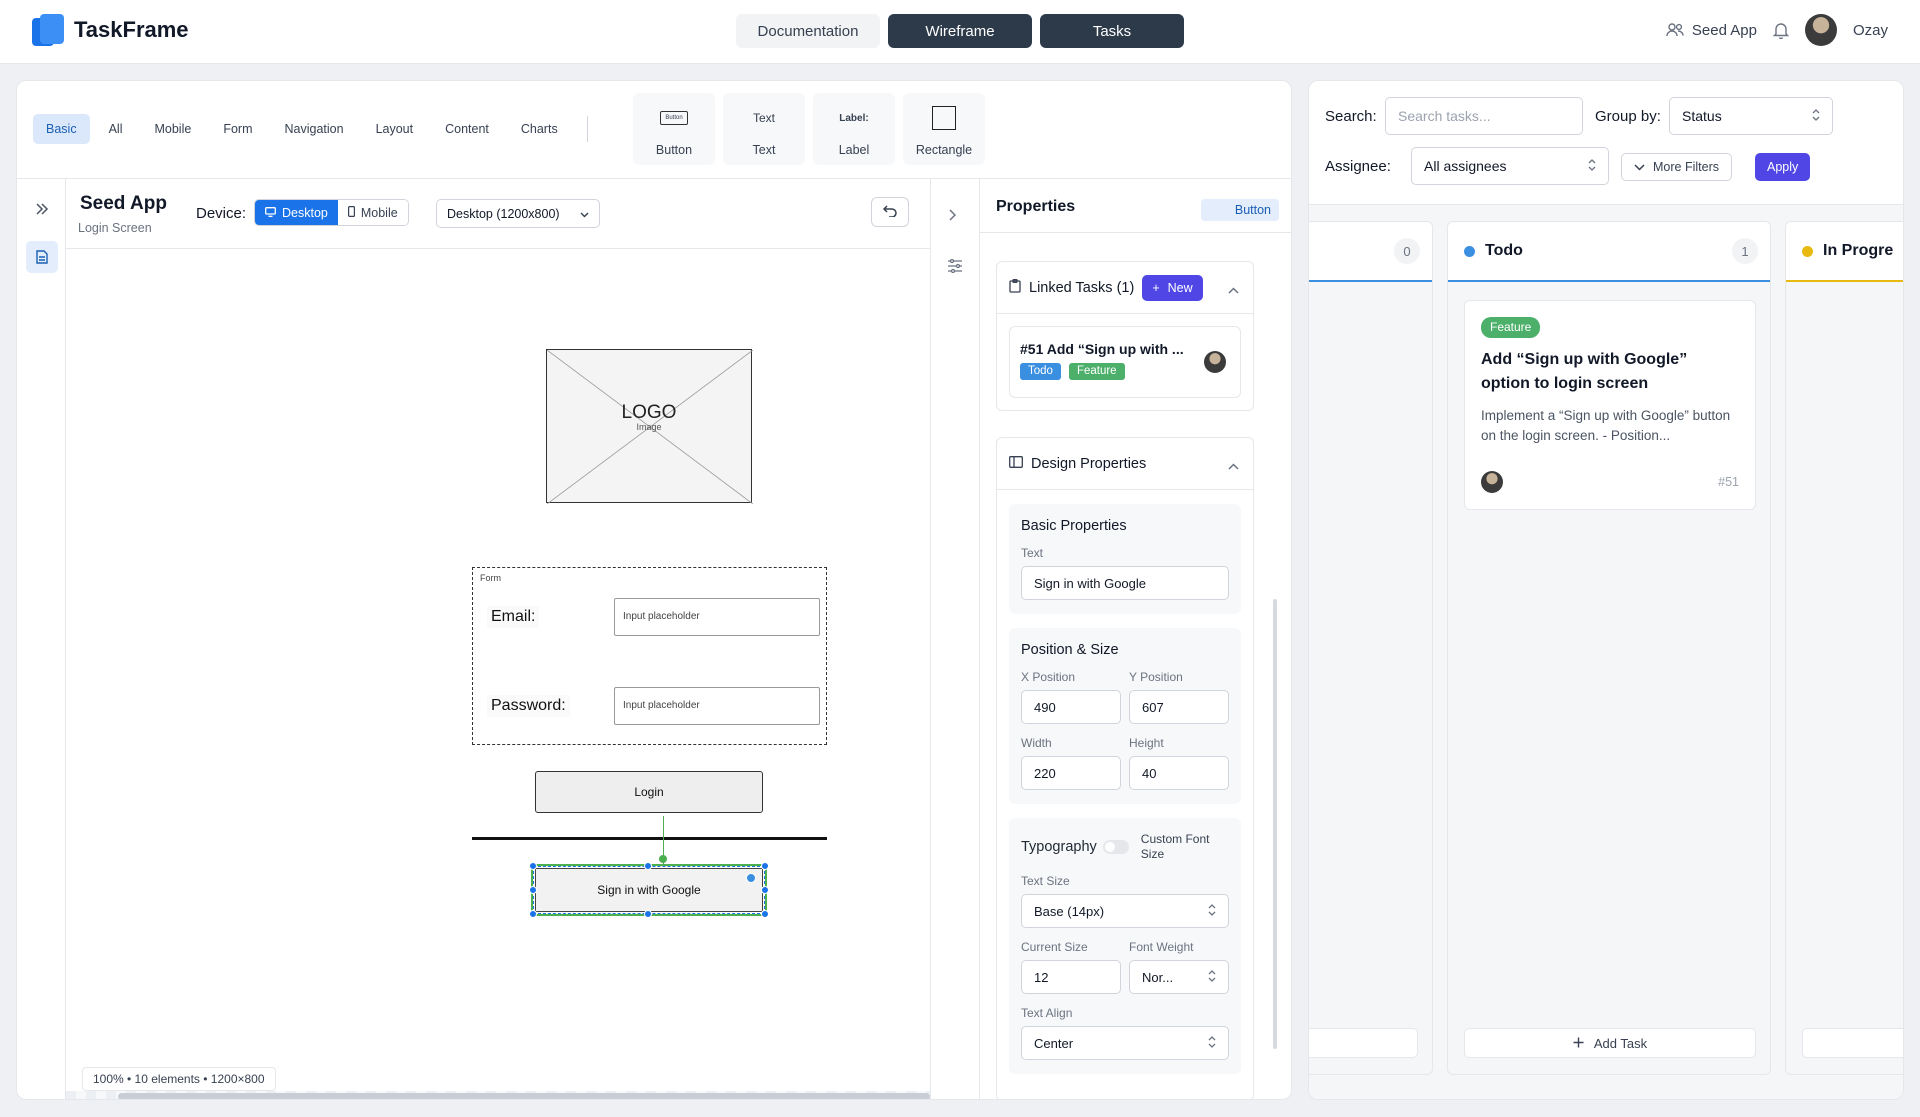 This screenshot has width=1920, height=1117. I want to click on chevron-right-icon, so click(952, 216).